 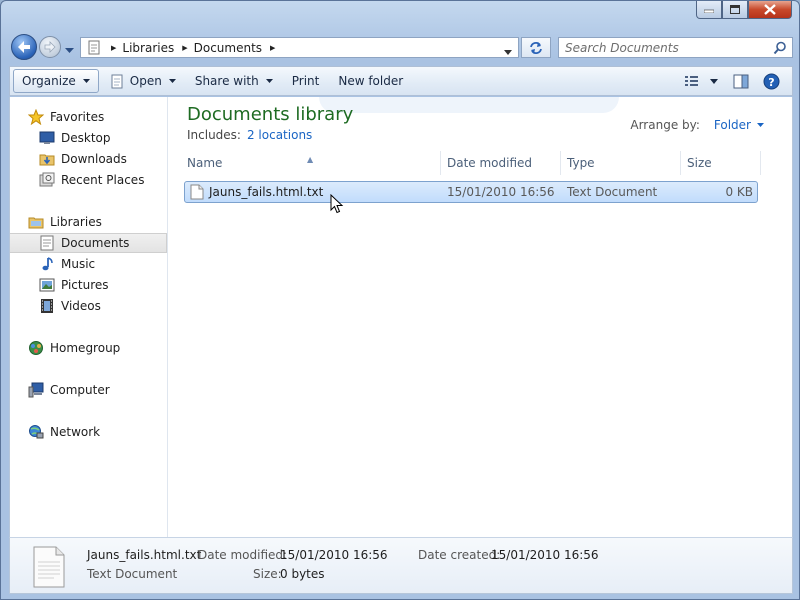 I want to click on caption-buttons, so click(x=744, y=10).